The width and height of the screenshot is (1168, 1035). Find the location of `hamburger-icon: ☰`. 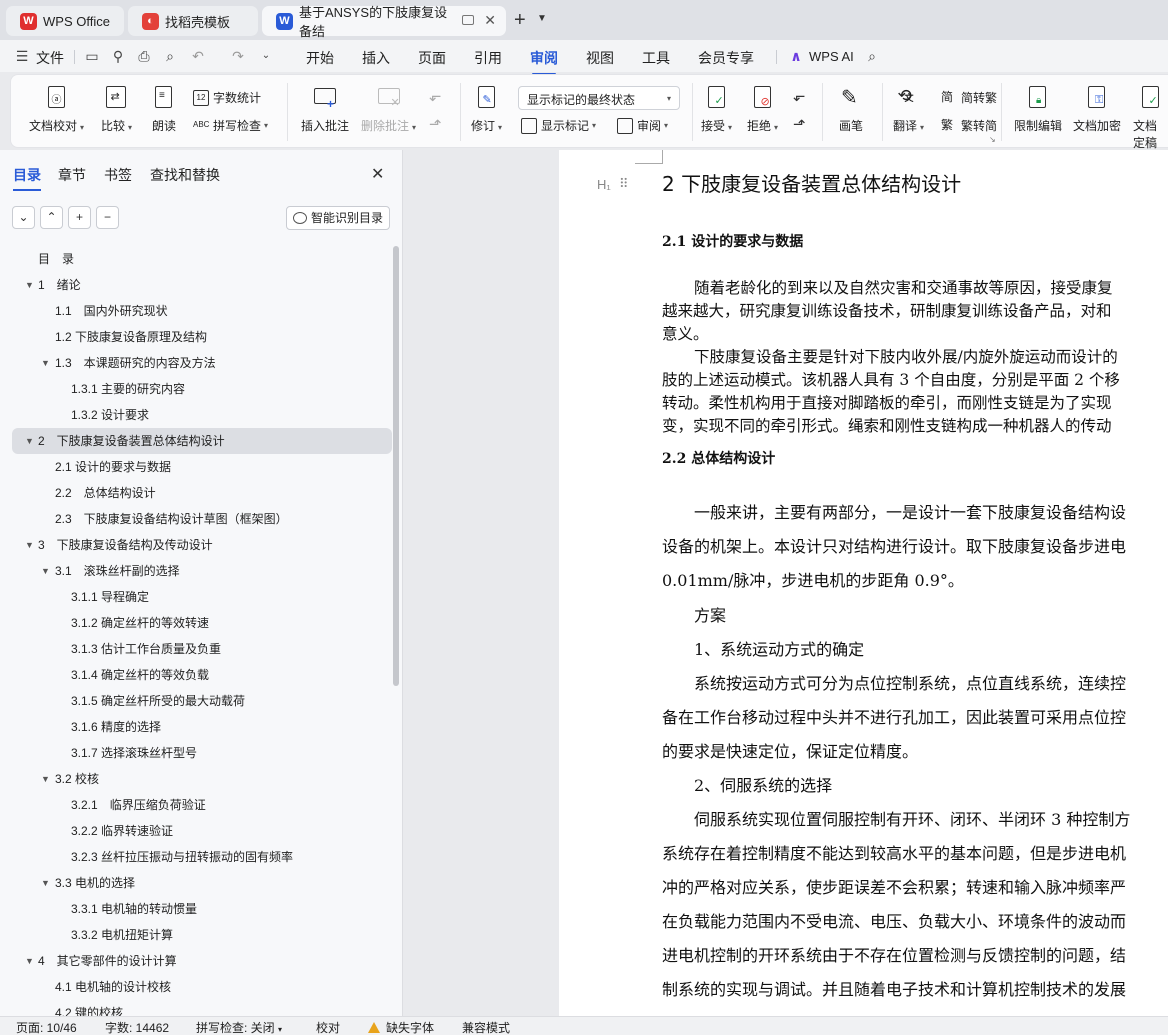

hamburger-icon: ☰ is located at coordinates (22, 56).